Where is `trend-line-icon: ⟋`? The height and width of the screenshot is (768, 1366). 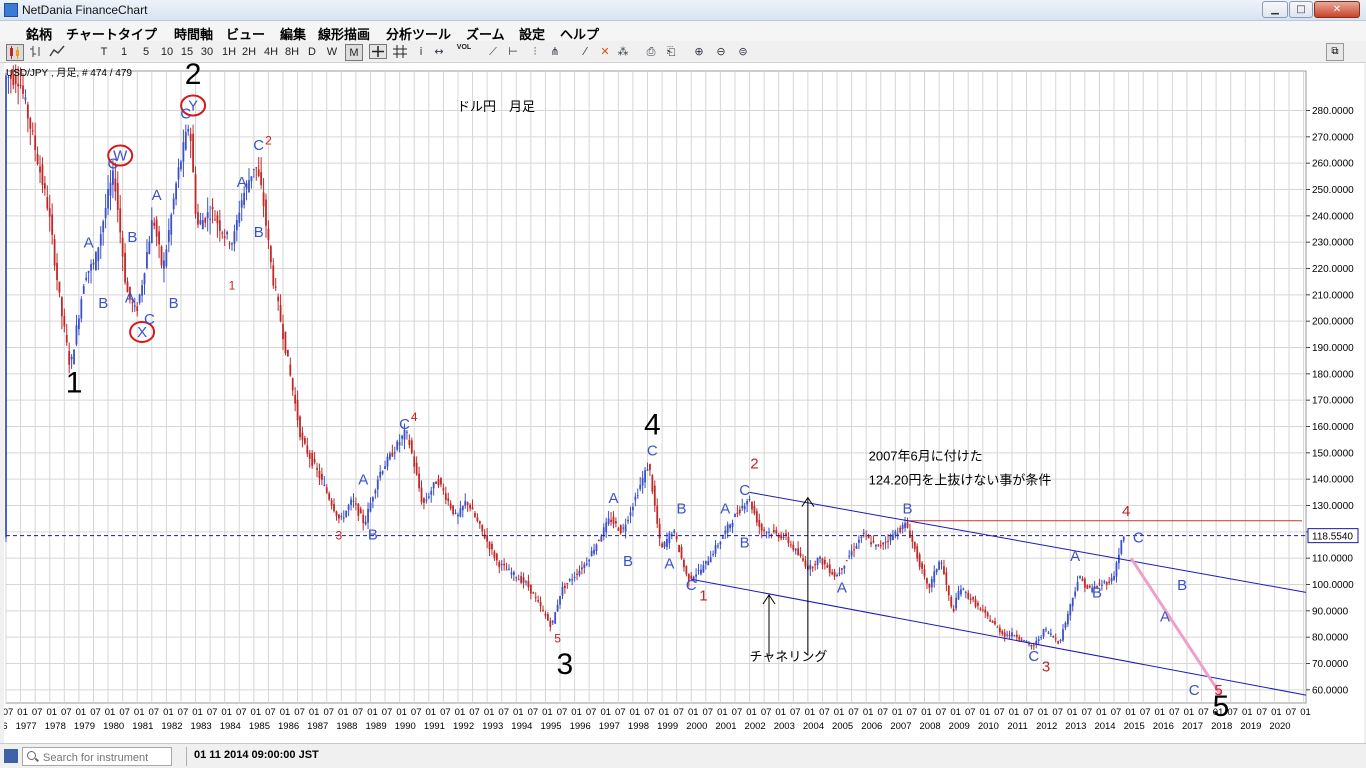
trend-line-icon: ⟋ is located at coordinates (493, 52).